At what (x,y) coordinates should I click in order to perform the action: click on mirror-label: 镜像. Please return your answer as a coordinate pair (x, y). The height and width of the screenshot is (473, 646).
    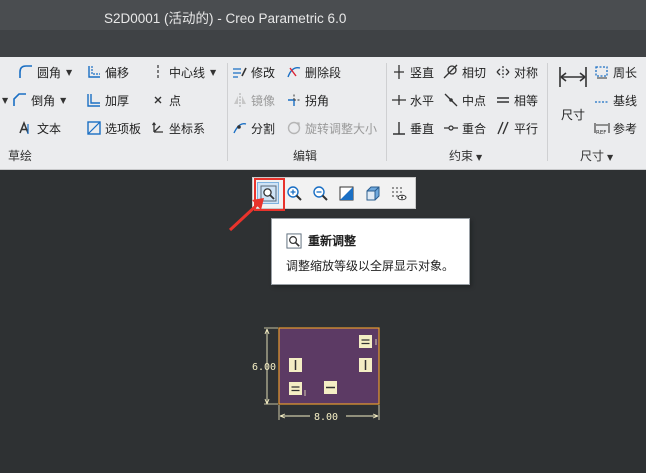
    Looking at the image, I should click on (263, 100).